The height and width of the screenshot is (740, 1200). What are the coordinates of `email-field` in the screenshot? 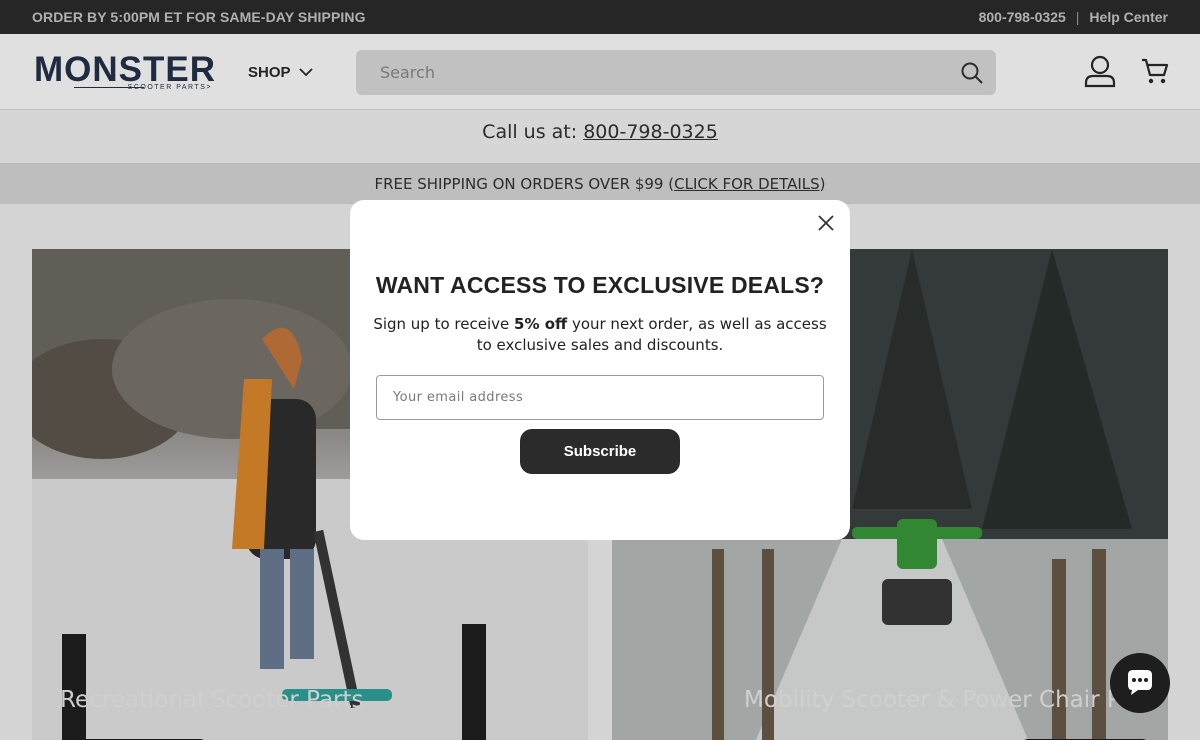 It's located at (600, 397).